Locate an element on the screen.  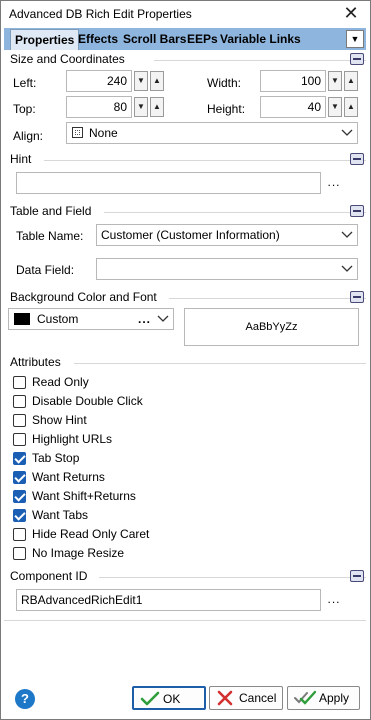
tab-variable-links: Variable Links is located at coordinates (260, 39).